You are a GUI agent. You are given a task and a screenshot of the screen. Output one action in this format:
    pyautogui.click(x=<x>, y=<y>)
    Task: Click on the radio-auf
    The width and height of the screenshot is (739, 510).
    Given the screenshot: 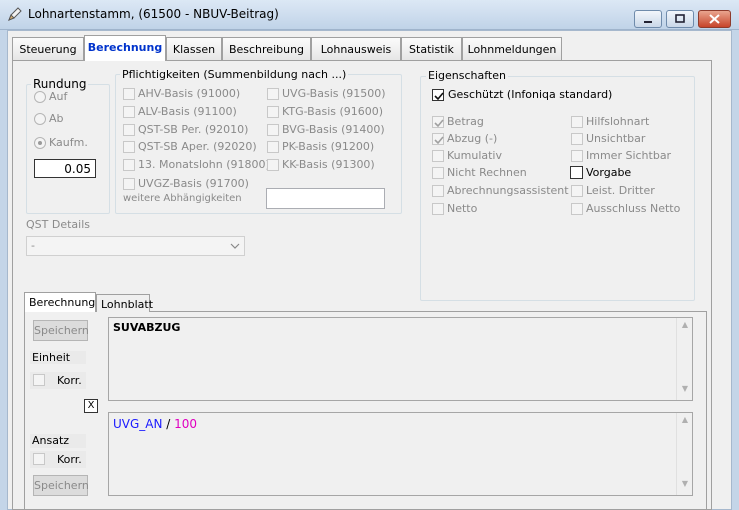 What is the action you would take?
    pyautogui.click(x=40, y=97)
    